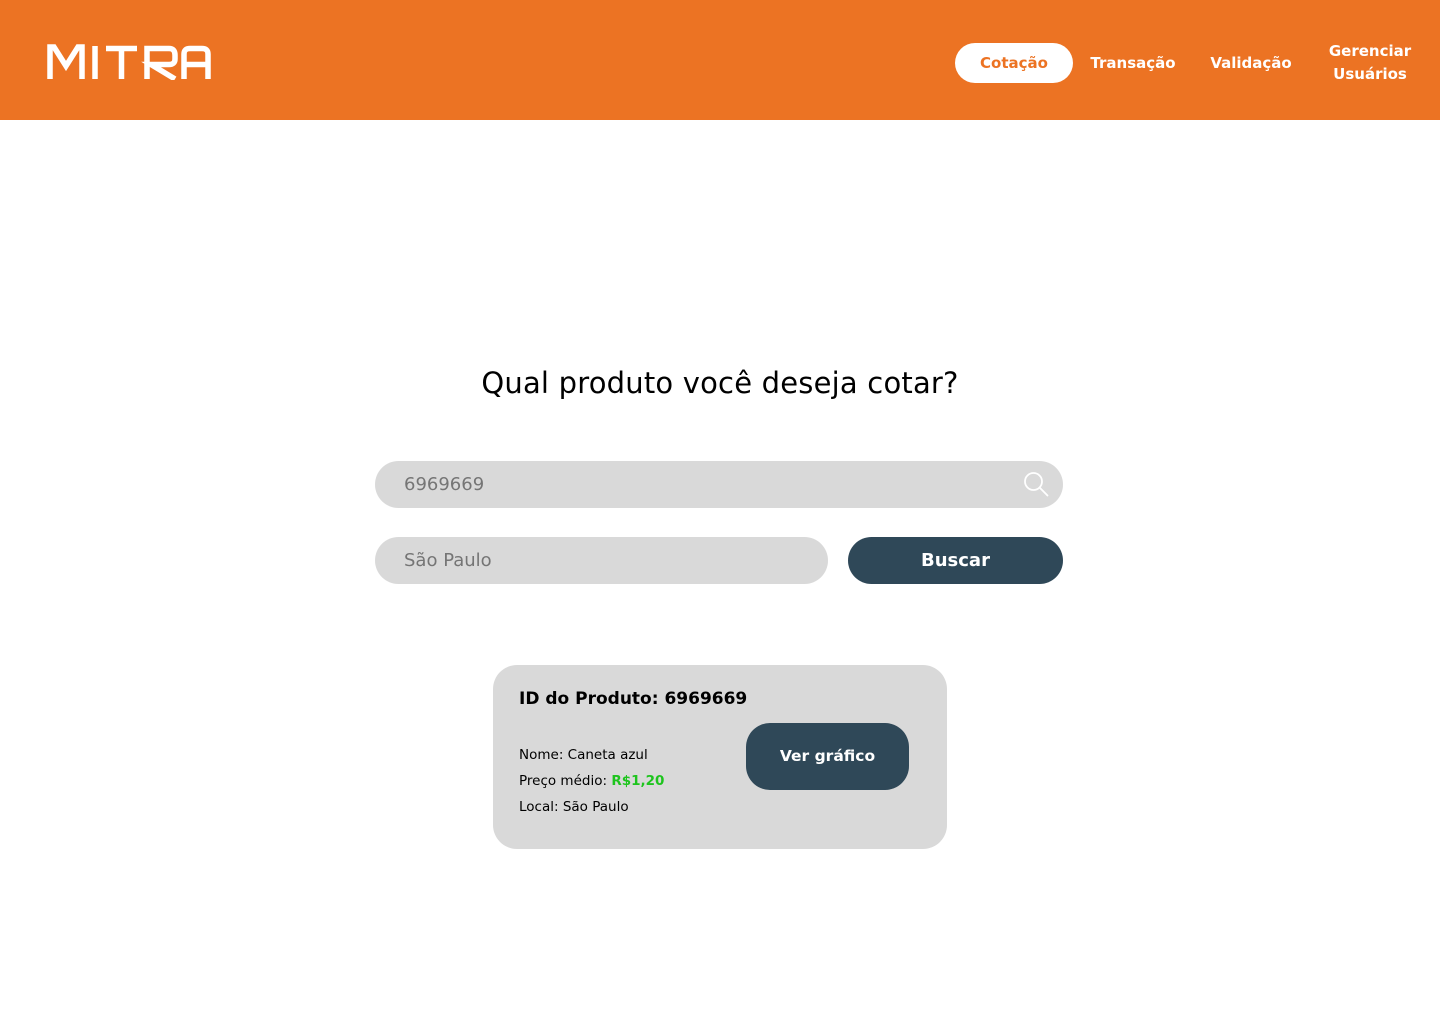 This screenshot has height=1024, width=1440. I want to click on nav-gerenciar-usuarios: Gerenciar Usuários, so click(1370, 63).